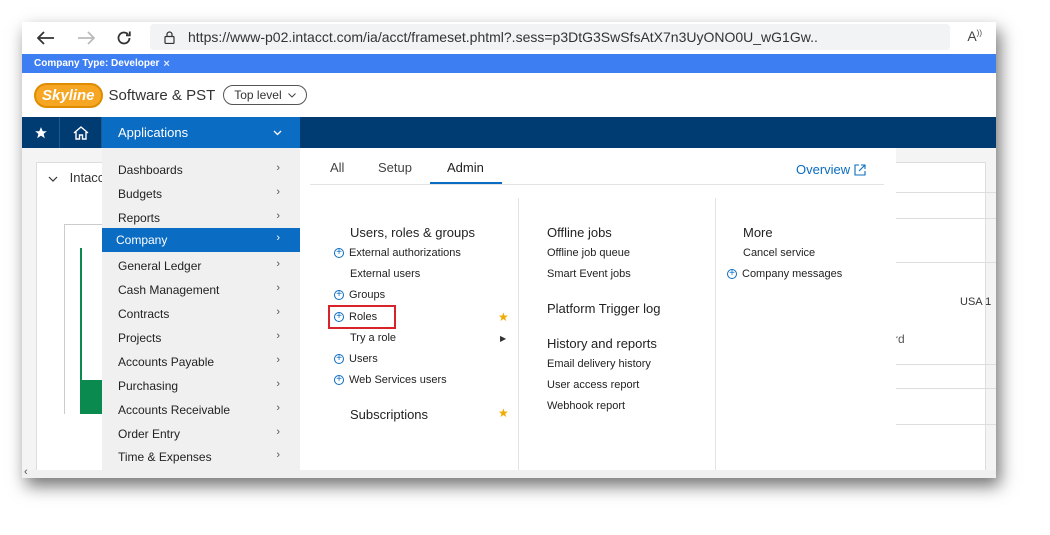  I want to click on menu-item-projects: Projects ›, so click(201, 338).